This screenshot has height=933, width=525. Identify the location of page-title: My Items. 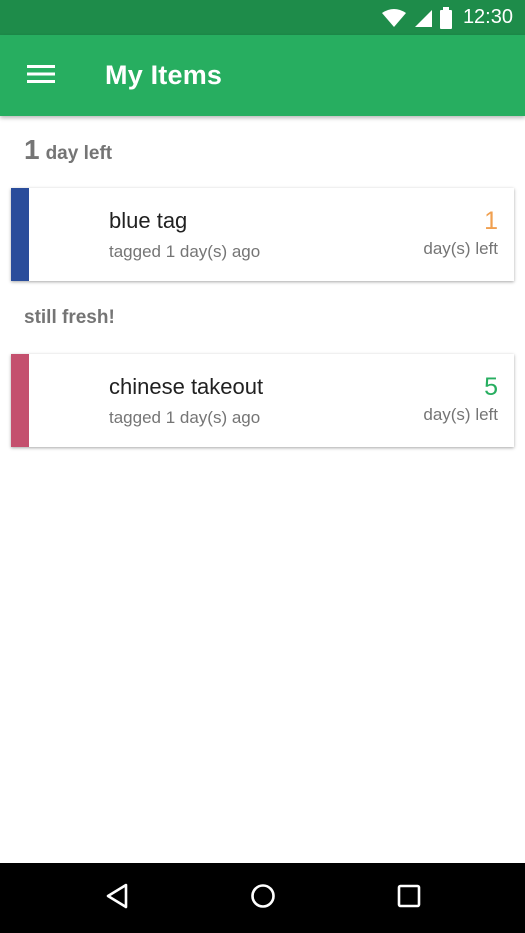
(164, 75).